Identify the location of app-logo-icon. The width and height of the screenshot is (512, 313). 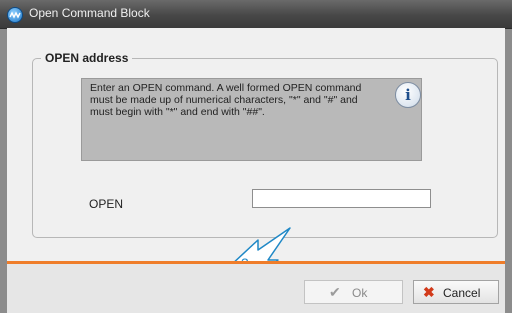
(15, 15).